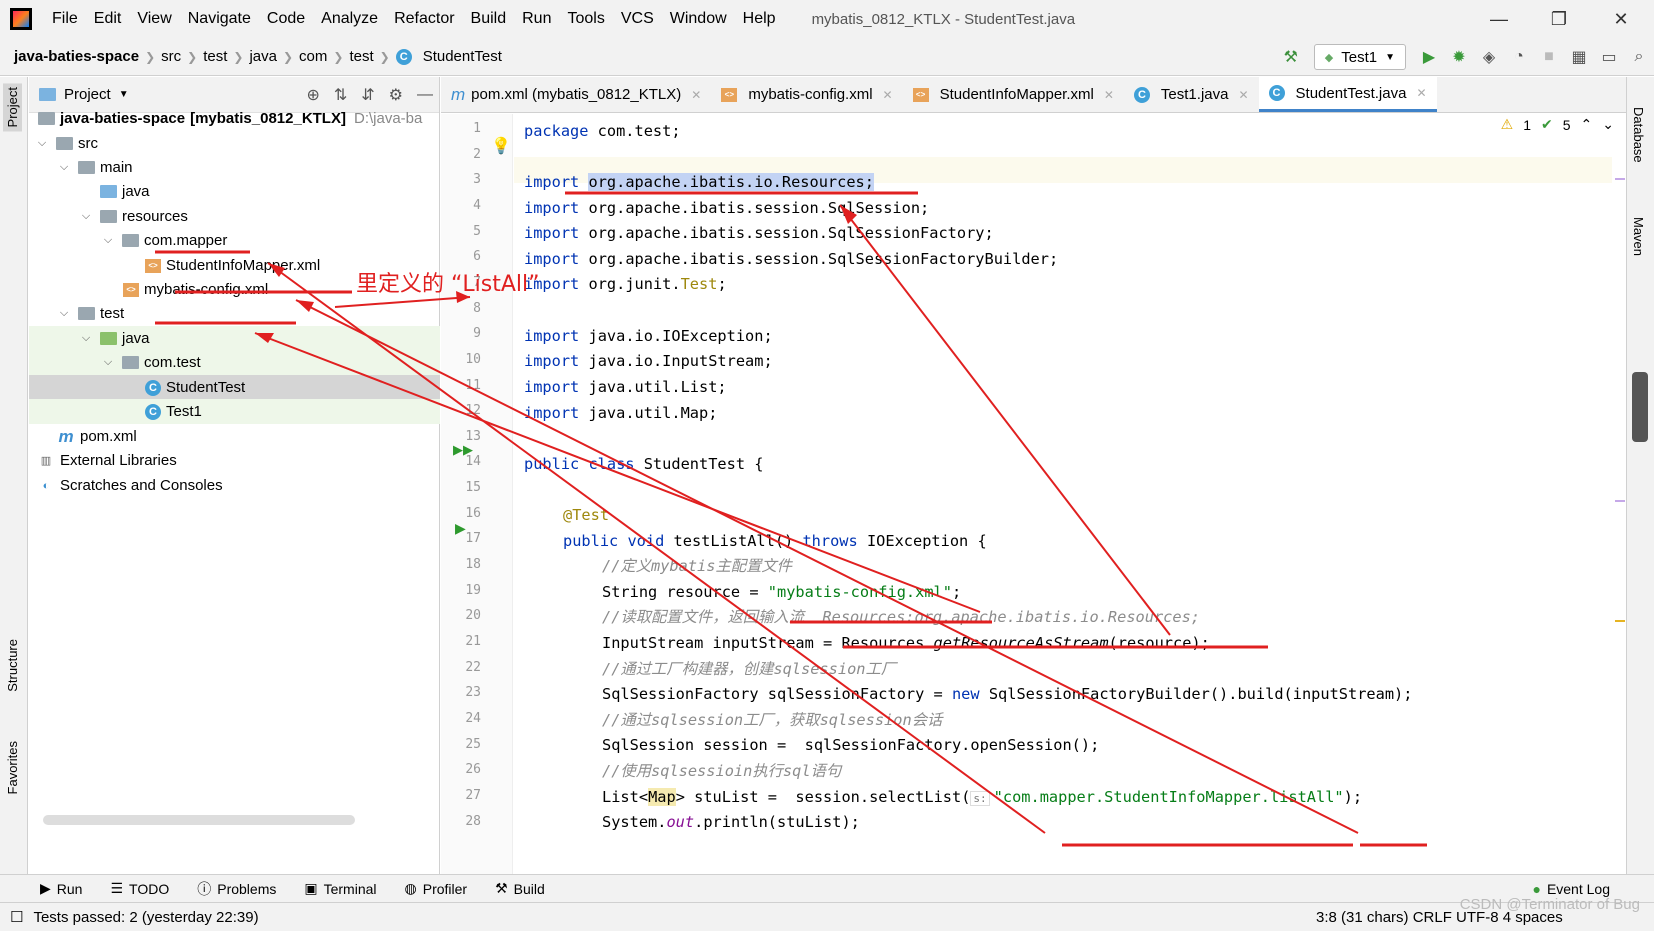 The width and height of the screenshot is (1654, 931). I want to click on menu-refactor: Refactor, so click(424, 19).